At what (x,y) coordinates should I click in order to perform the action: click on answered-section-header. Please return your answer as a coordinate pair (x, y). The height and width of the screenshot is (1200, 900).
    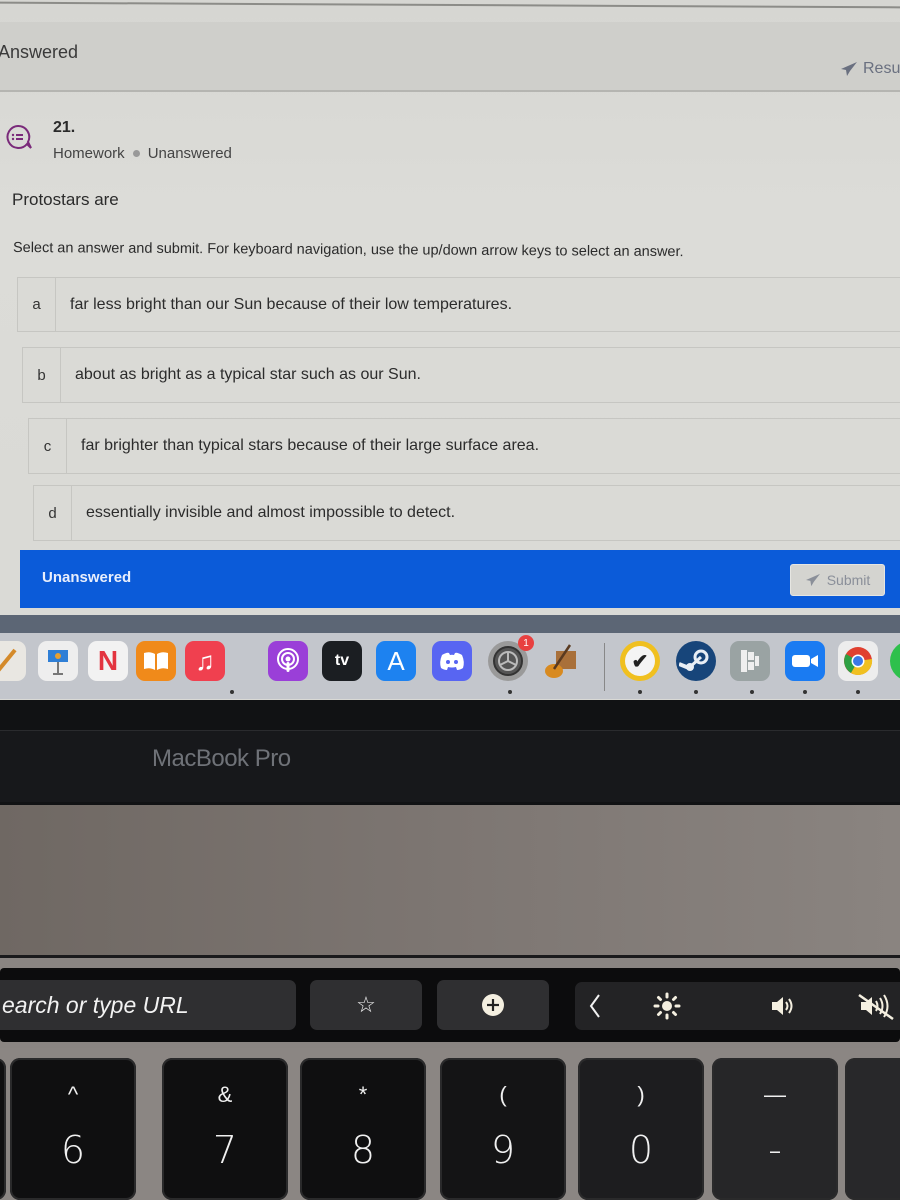
    Looking at the image, I should click on (450, 57).